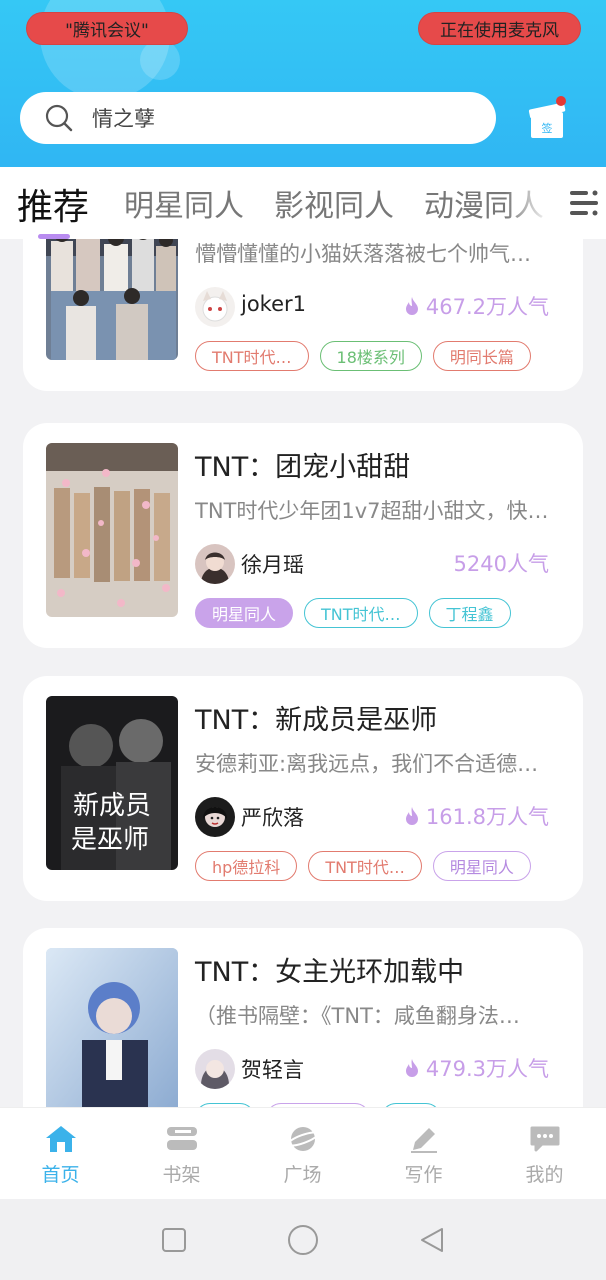 This screenshot has width=606, height=1280. What do you see at coordinates (60, 1154) in the screenshot?
I see `nav-home: 首页` at bounding box center [60, 1154].